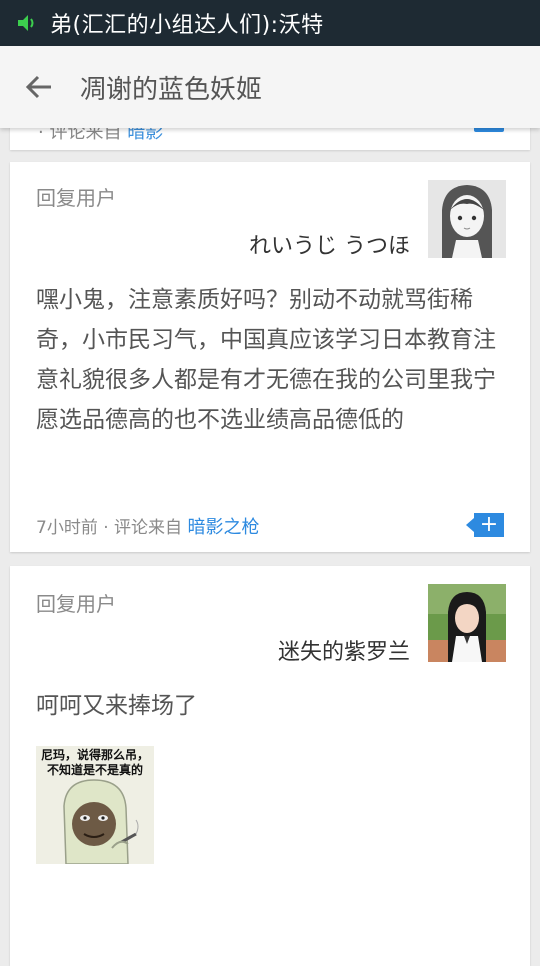 The image size is (540, 966). Describe the element at coordinates (270, 87) in the screenshot. I see `app-bar: 凋谢的蓝色妖姬` at that location.